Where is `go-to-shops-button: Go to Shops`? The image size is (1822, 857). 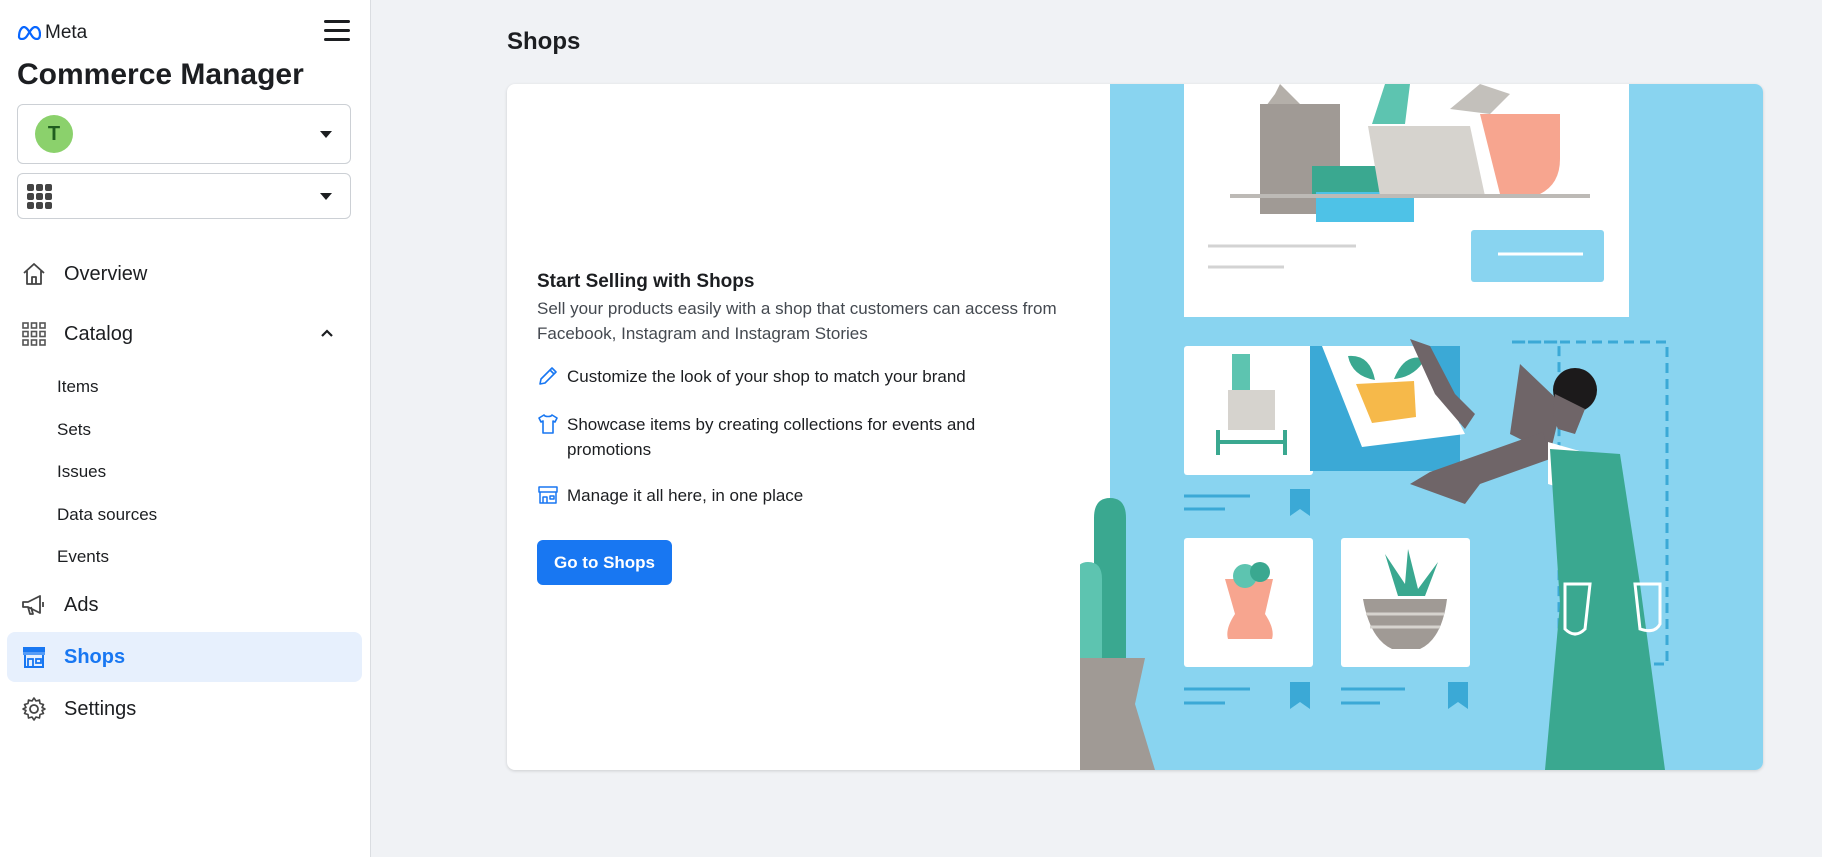 go-to-shops-button: Go to Shops is located at coordinates (604, 562).